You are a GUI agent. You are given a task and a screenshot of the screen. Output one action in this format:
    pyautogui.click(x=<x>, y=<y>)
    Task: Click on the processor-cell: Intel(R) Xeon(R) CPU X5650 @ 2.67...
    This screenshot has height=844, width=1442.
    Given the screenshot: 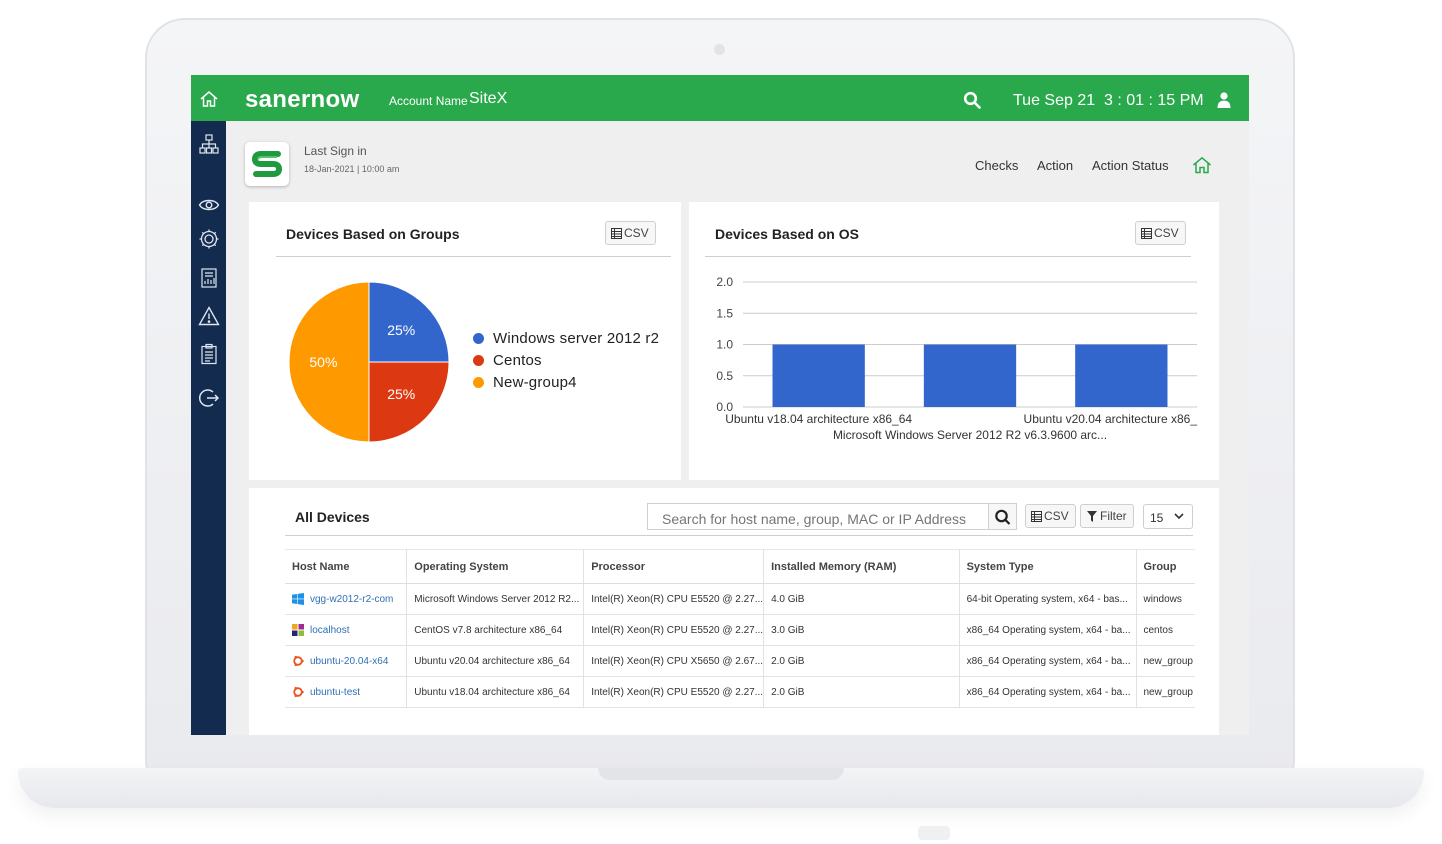 What is the action you would take?
    pyautogui.click(x=674, y=661)
    